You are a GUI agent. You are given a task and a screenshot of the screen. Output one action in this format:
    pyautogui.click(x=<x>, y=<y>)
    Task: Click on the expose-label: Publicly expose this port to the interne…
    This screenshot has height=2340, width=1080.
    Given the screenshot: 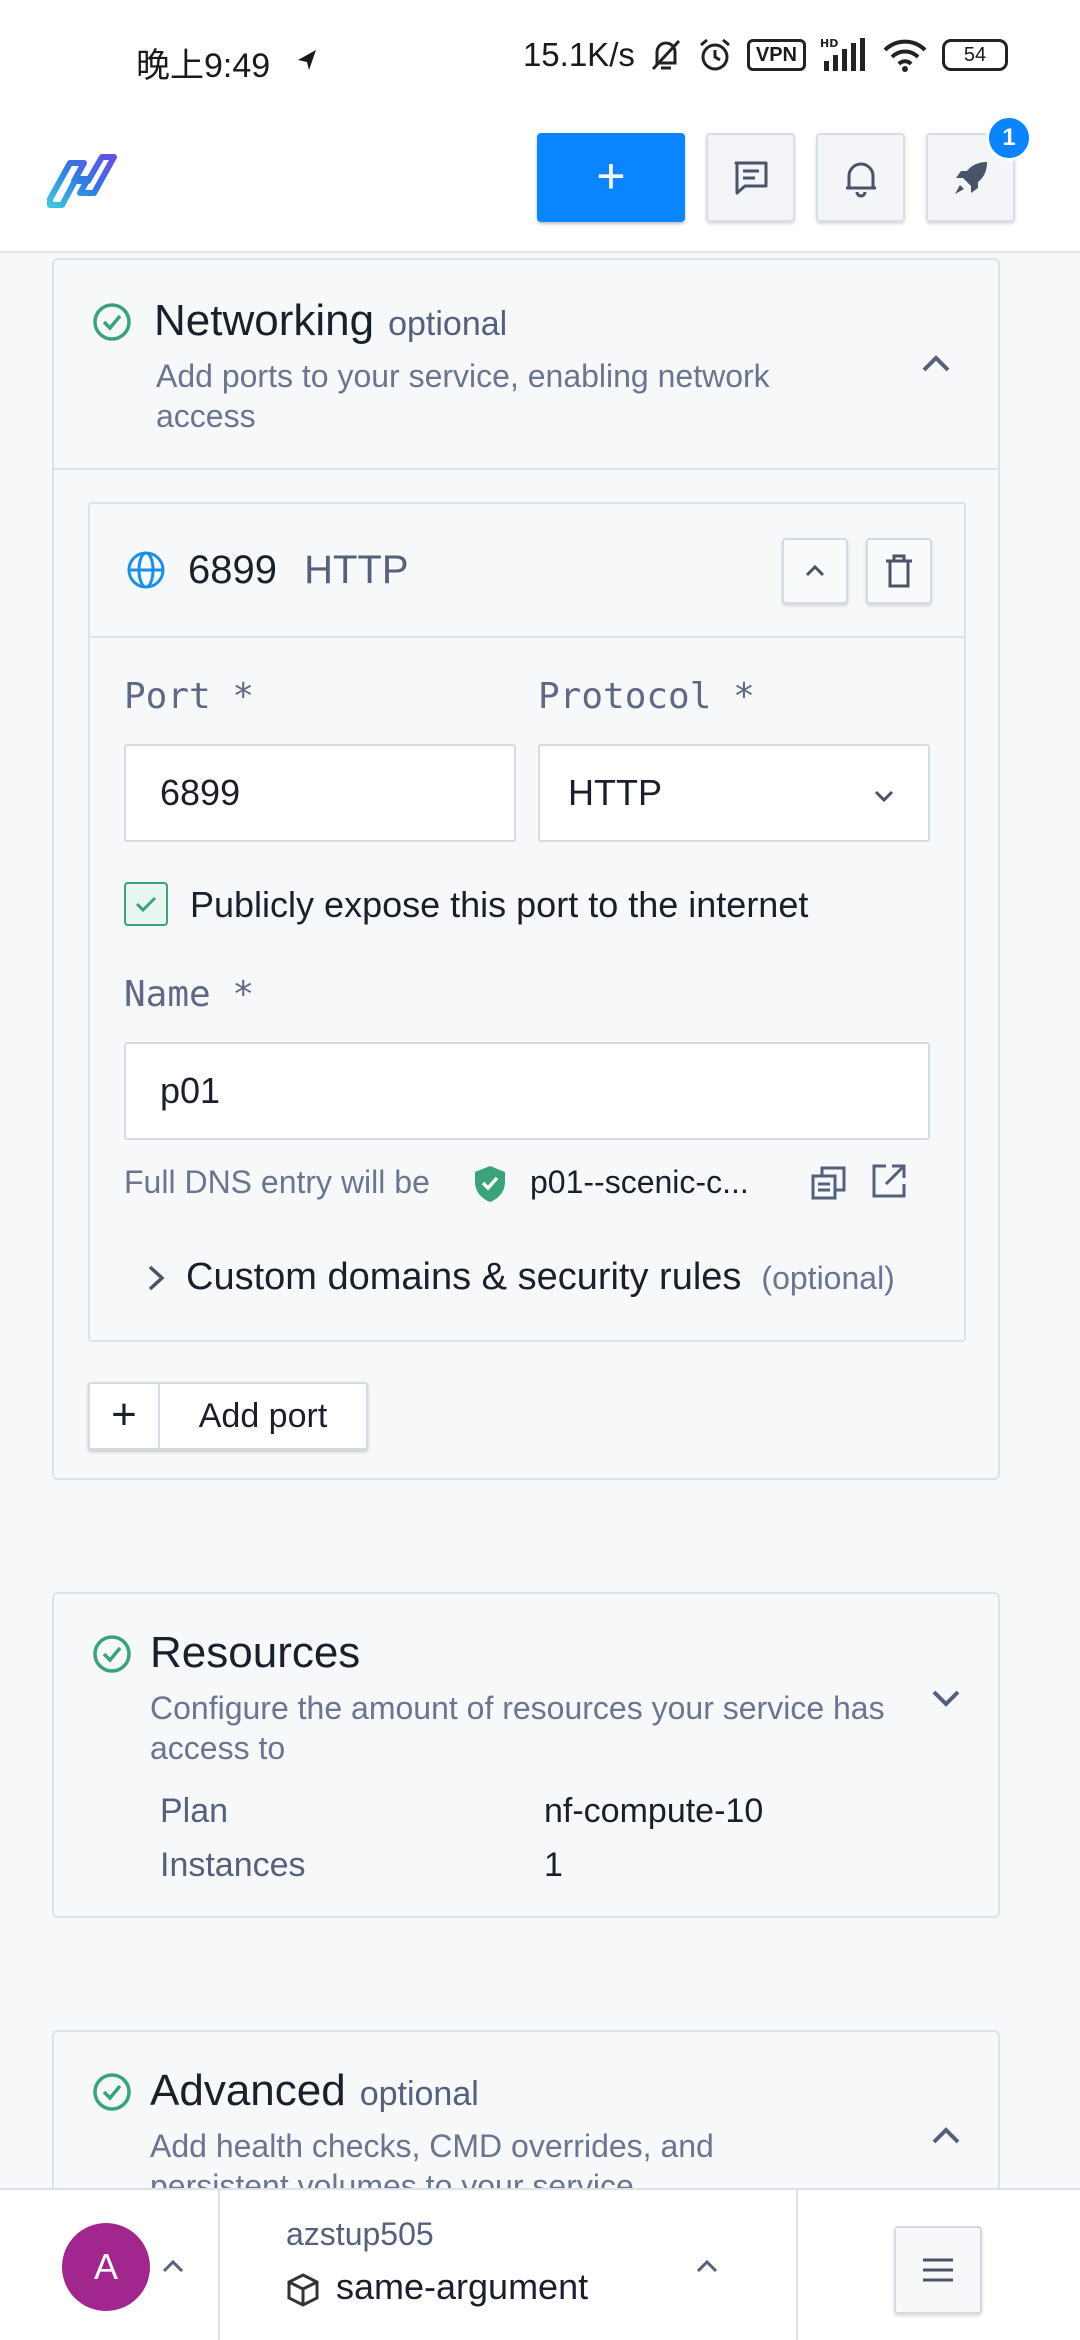 What is the action you would take?
    pyautogui.click(x=499, y=905)
    